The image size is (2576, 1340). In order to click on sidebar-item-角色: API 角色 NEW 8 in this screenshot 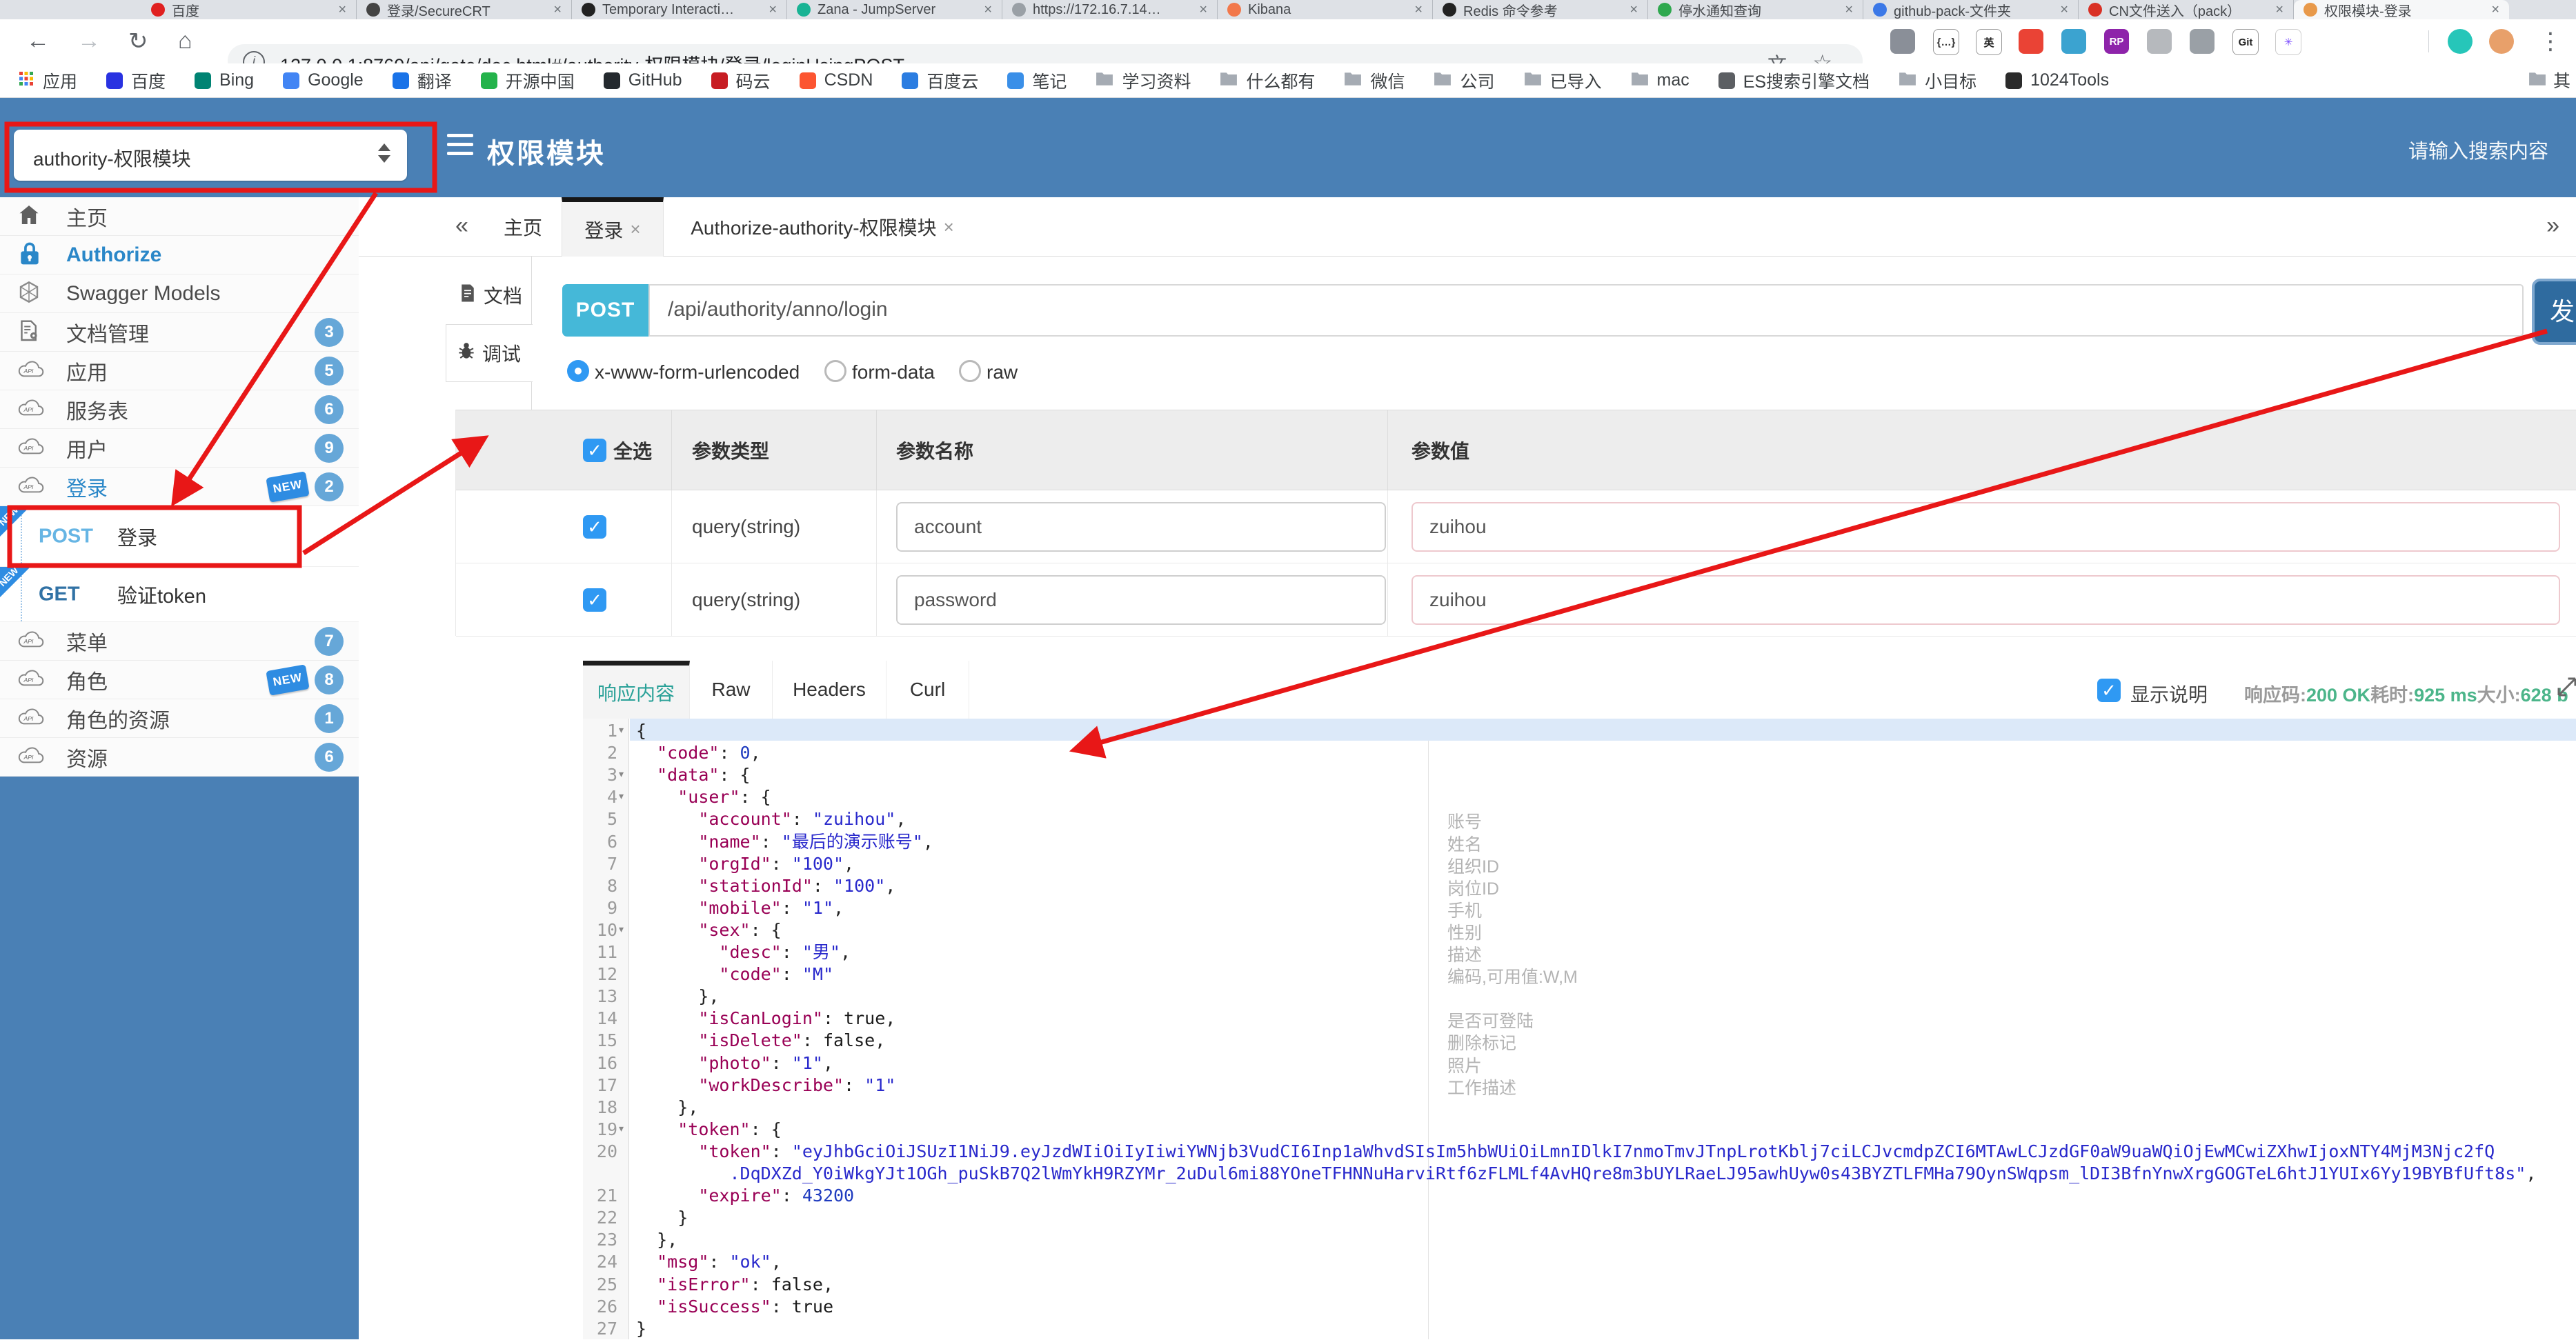, I will do `click(179, 680)`.